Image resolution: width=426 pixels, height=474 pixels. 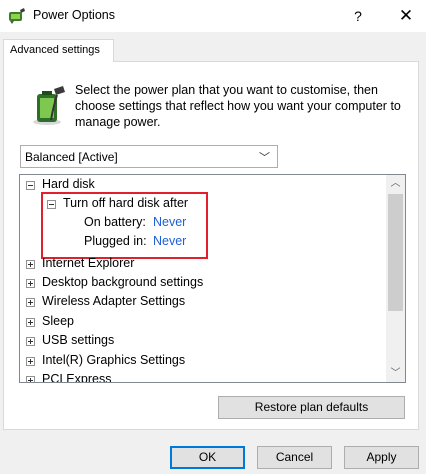 What do you see at coordinates (123, 282) in the screenshot?
I see `tree-item-label: Desktop background settings` at bounding box center [123, 282].